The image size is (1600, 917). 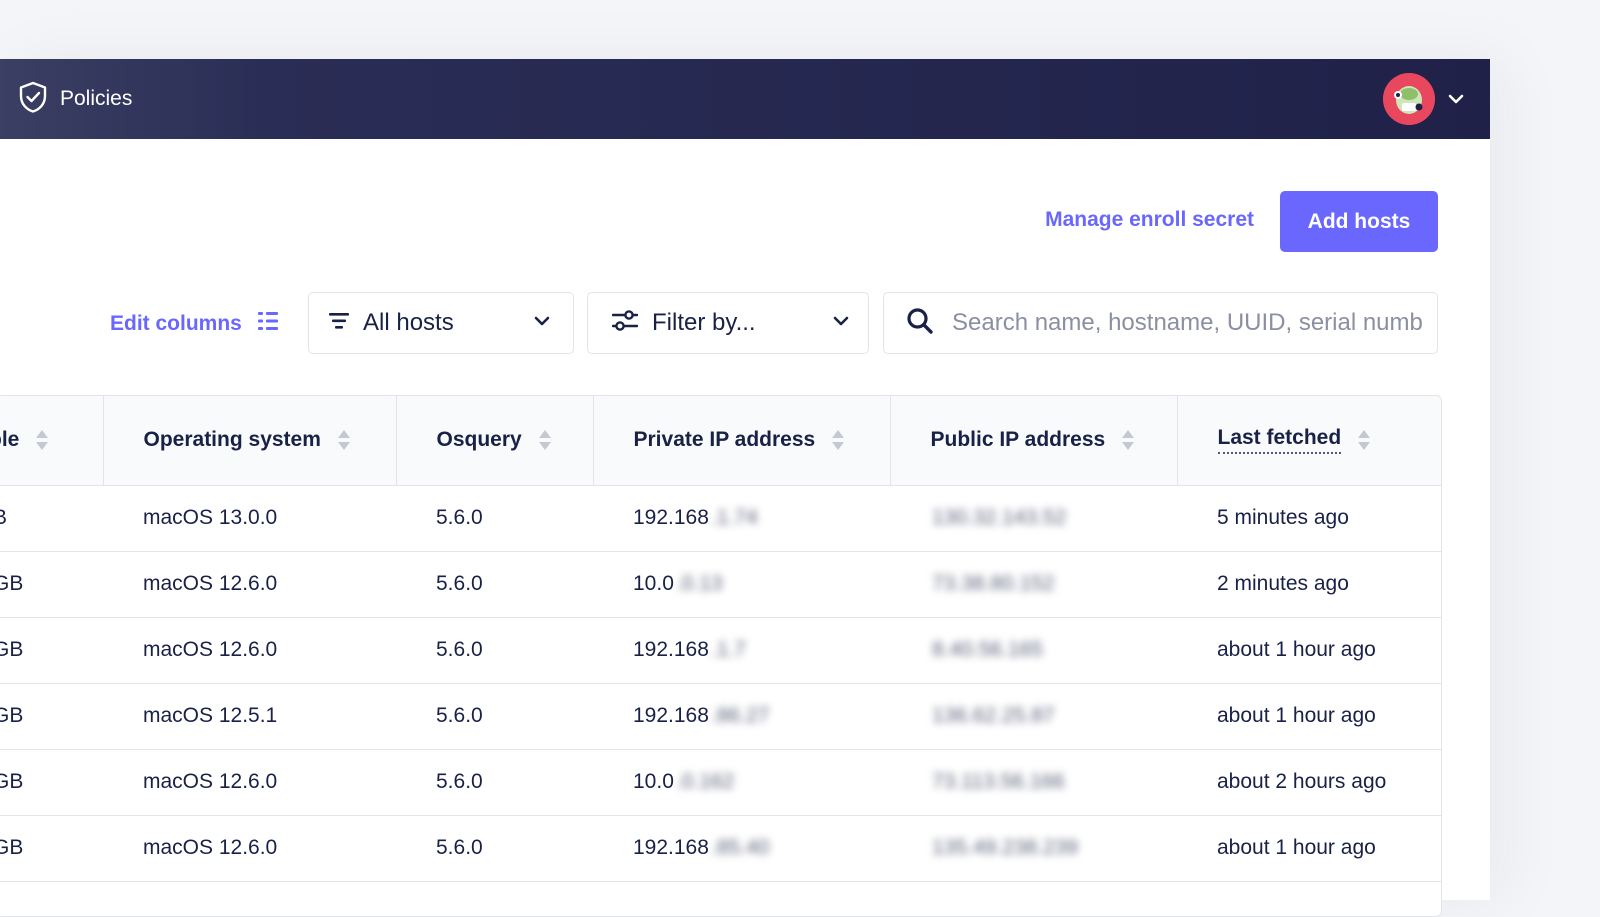 I want to click on cell-private-ip: 192.168.1.7, so click(x=741, y=650).